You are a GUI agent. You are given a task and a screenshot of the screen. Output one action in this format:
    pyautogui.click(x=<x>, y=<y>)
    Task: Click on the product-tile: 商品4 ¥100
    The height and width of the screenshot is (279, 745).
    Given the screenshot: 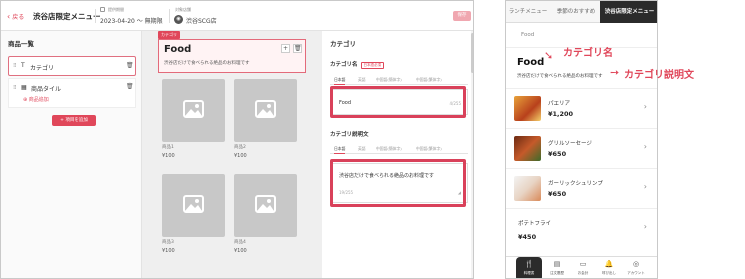 What is the action you would take?
    pyautogui.click(x=265, y=214)
    